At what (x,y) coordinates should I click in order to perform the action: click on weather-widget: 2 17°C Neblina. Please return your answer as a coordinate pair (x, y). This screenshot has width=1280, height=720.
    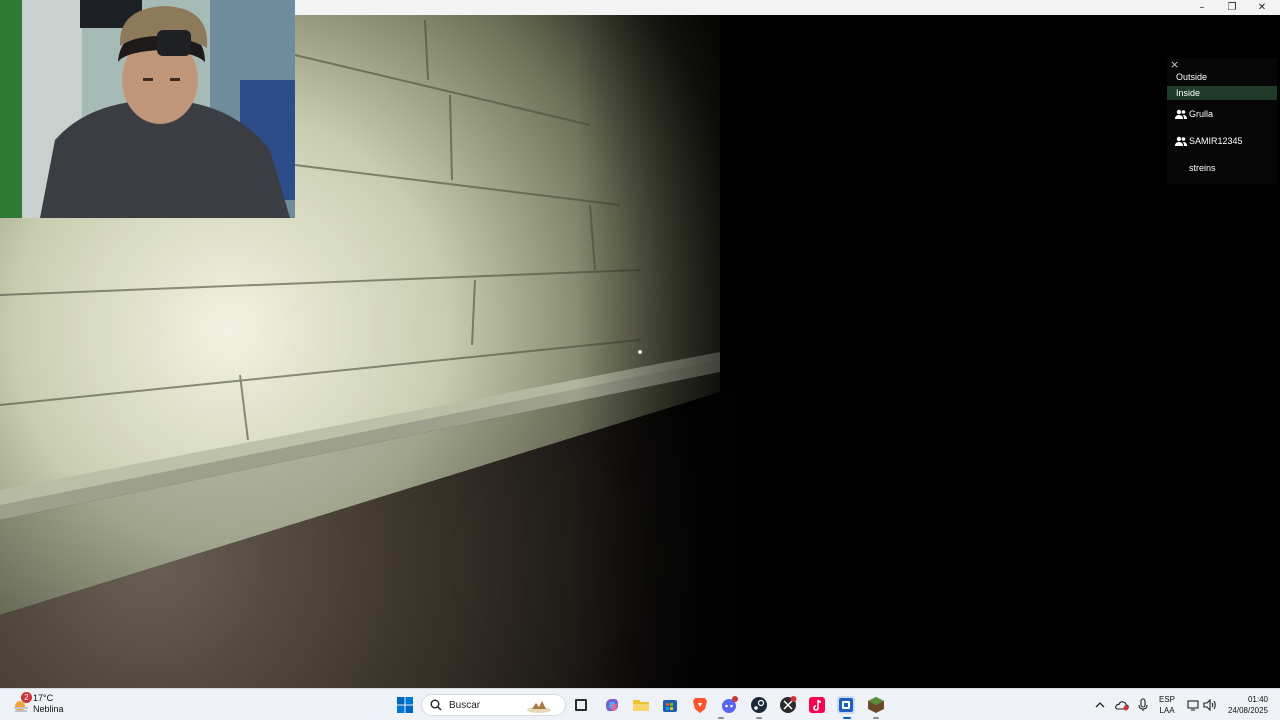
    Looking at the image, I should click on (38, 703).